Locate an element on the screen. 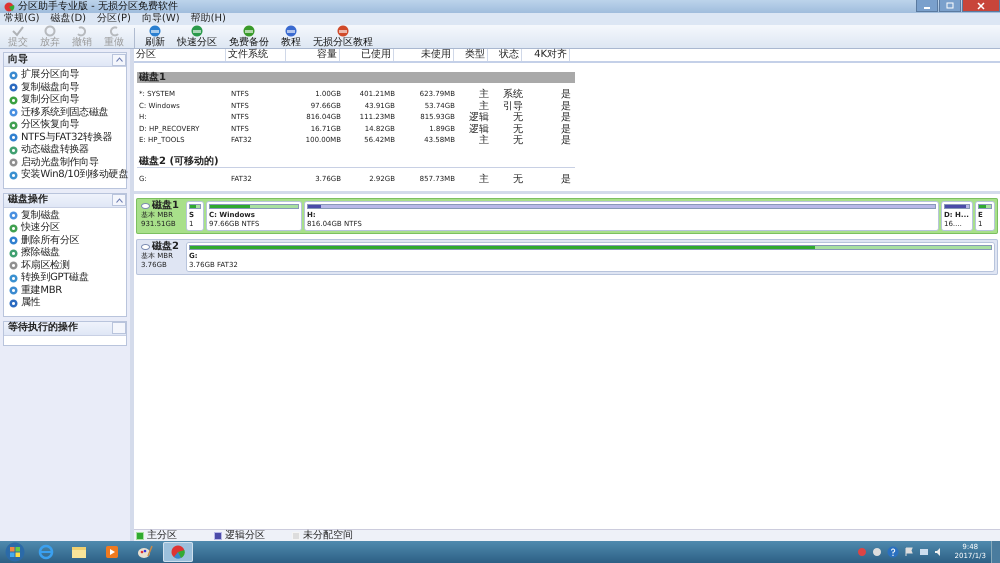 Image resolution: width=1000 pixels, height=563 pixels. sidebar-item: 删除所有分区 is located at coordinates (67, 240).